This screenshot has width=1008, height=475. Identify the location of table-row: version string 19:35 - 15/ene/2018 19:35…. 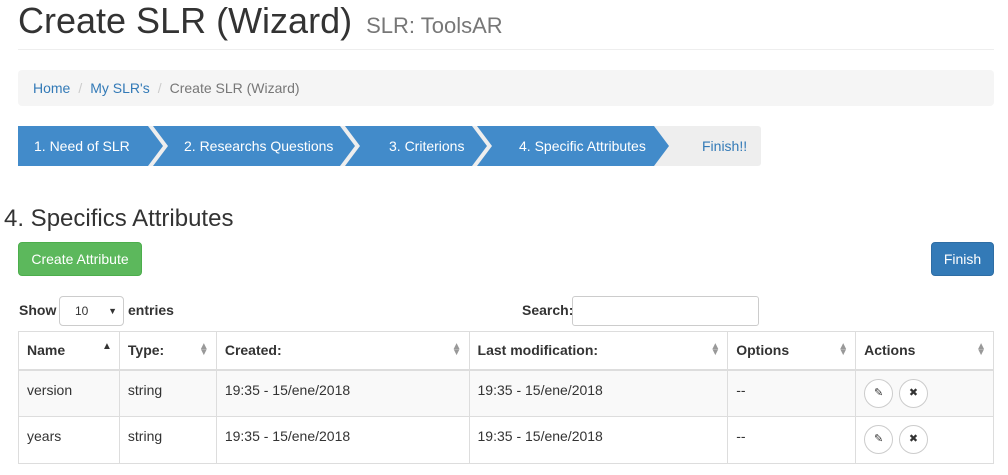
(506, 393).